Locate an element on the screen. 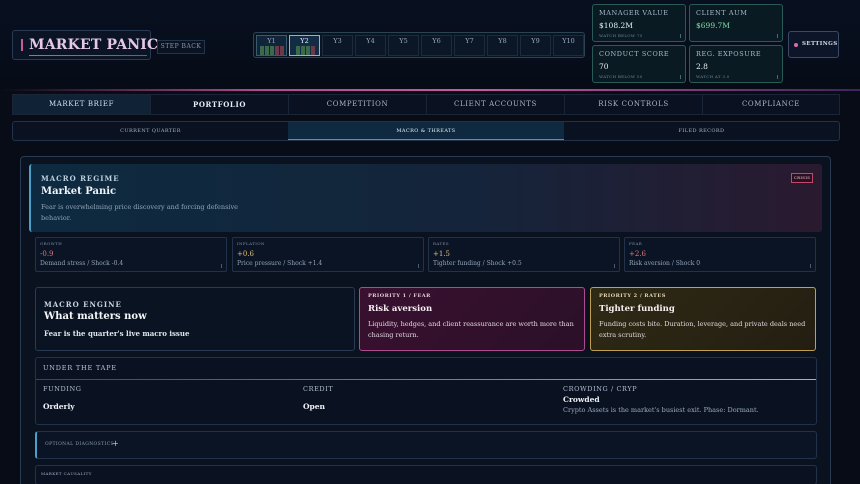 This screenshot has width=860, height=484. year-label: Y1 is located at coordinates (271, 41).